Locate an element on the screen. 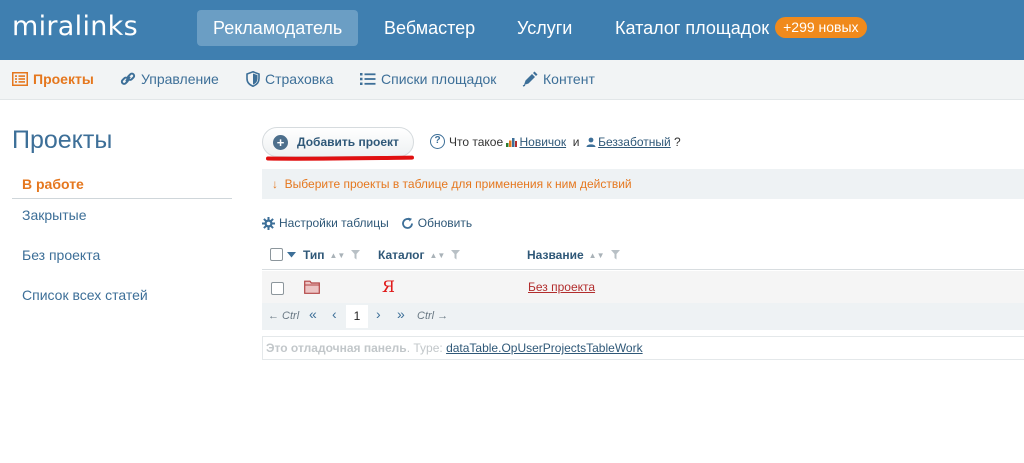 This screenshot has height=463, width=1024. logo: miralinks is located at coordinates (75, 26).